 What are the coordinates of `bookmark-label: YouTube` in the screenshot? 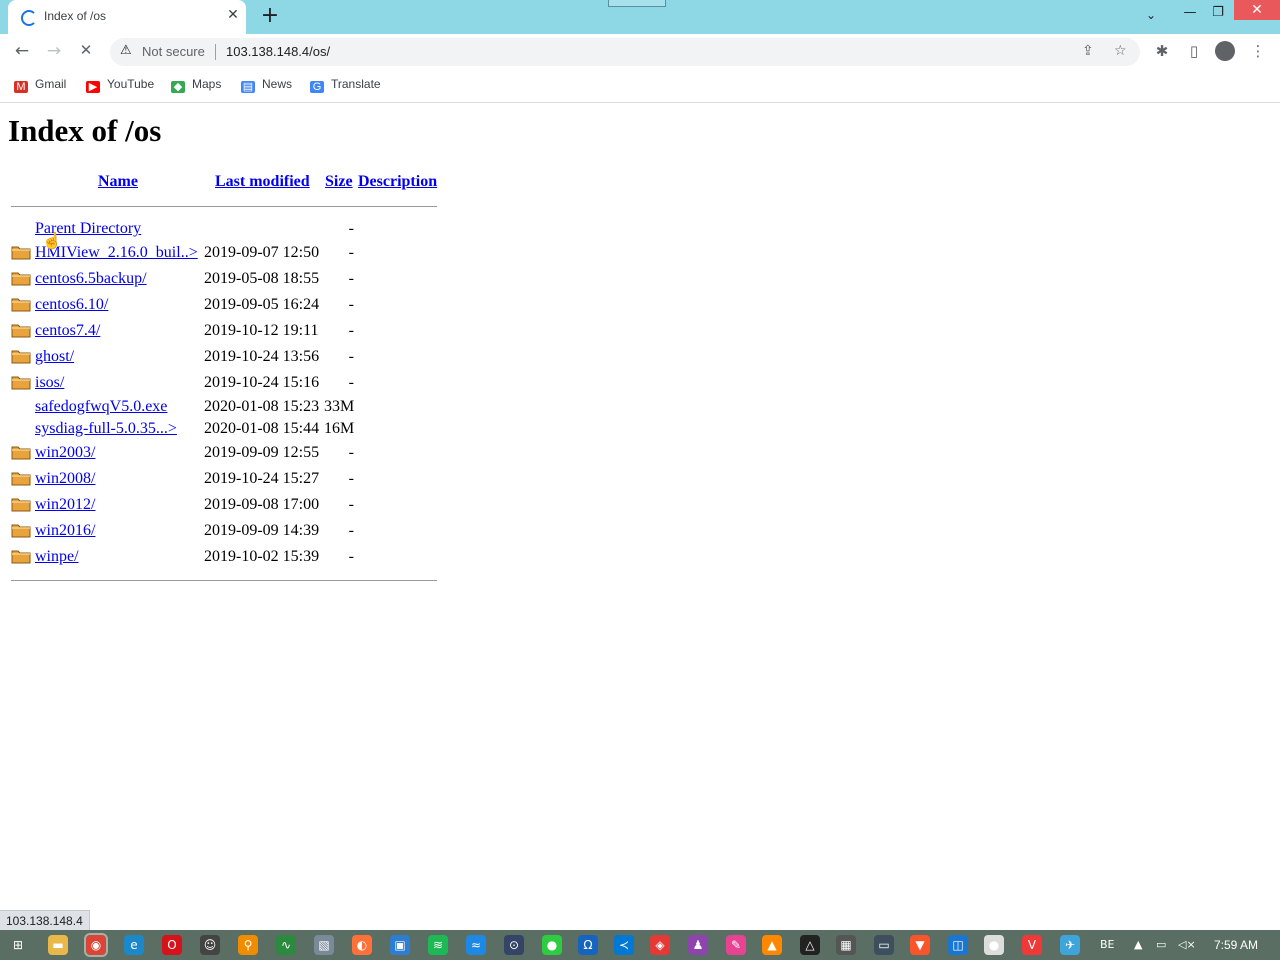 It's located at (131, 84).